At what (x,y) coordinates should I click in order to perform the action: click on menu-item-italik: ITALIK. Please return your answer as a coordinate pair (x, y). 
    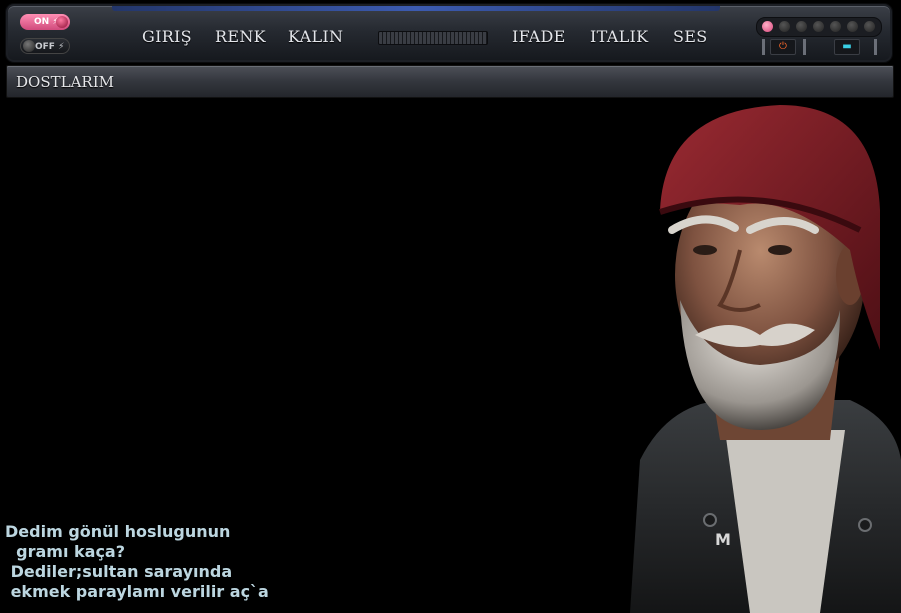
    Looking at the image, I should click on (619, 36).